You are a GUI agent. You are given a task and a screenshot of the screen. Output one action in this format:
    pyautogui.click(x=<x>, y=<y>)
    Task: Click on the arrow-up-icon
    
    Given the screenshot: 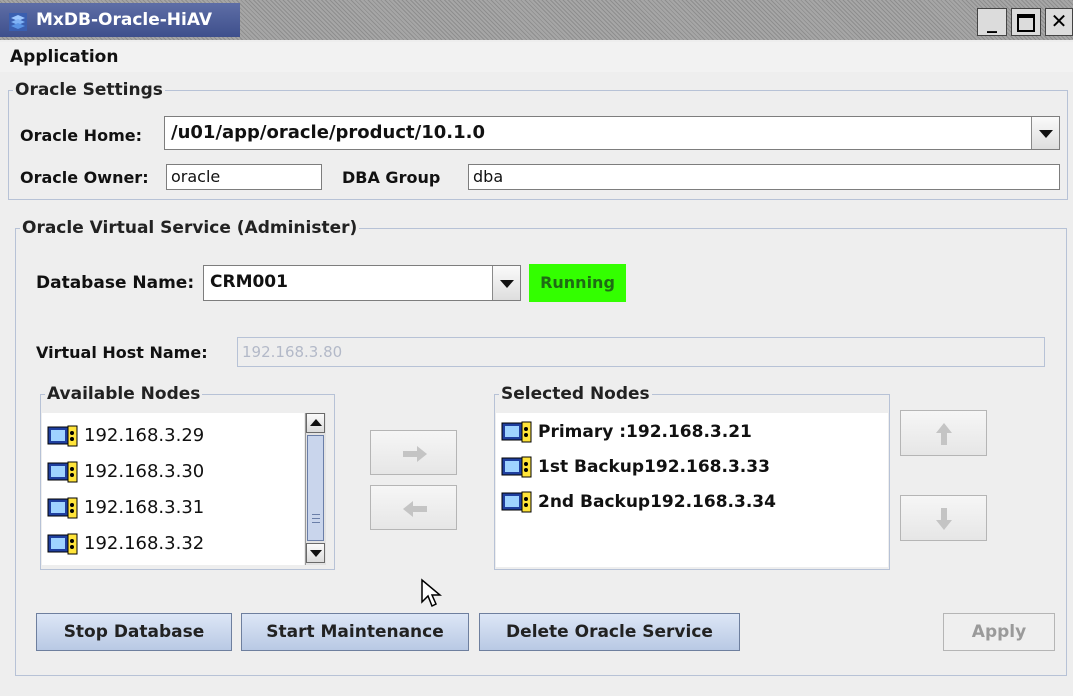 What is the action you would take?
    pyautogui.click(x=944, y=434)
    